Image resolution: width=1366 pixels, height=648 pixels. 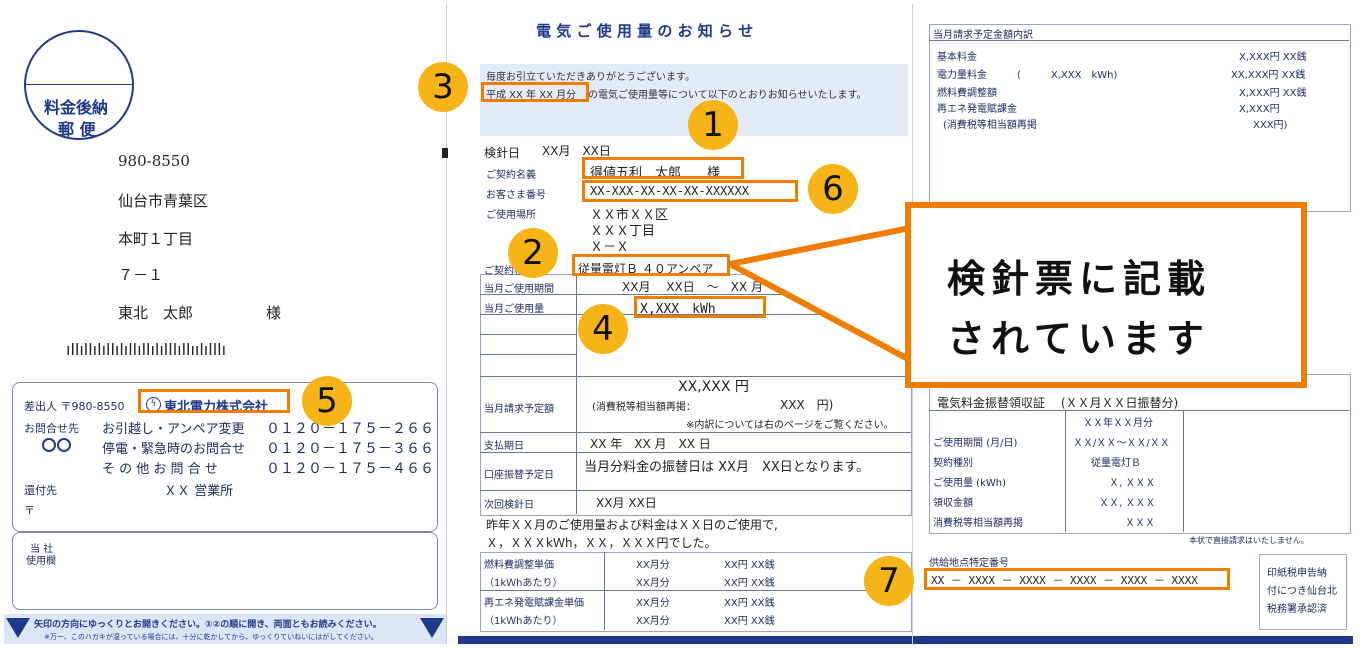 I want to click on period-label: 当月ご使用期間, so click(x=519, y=289).